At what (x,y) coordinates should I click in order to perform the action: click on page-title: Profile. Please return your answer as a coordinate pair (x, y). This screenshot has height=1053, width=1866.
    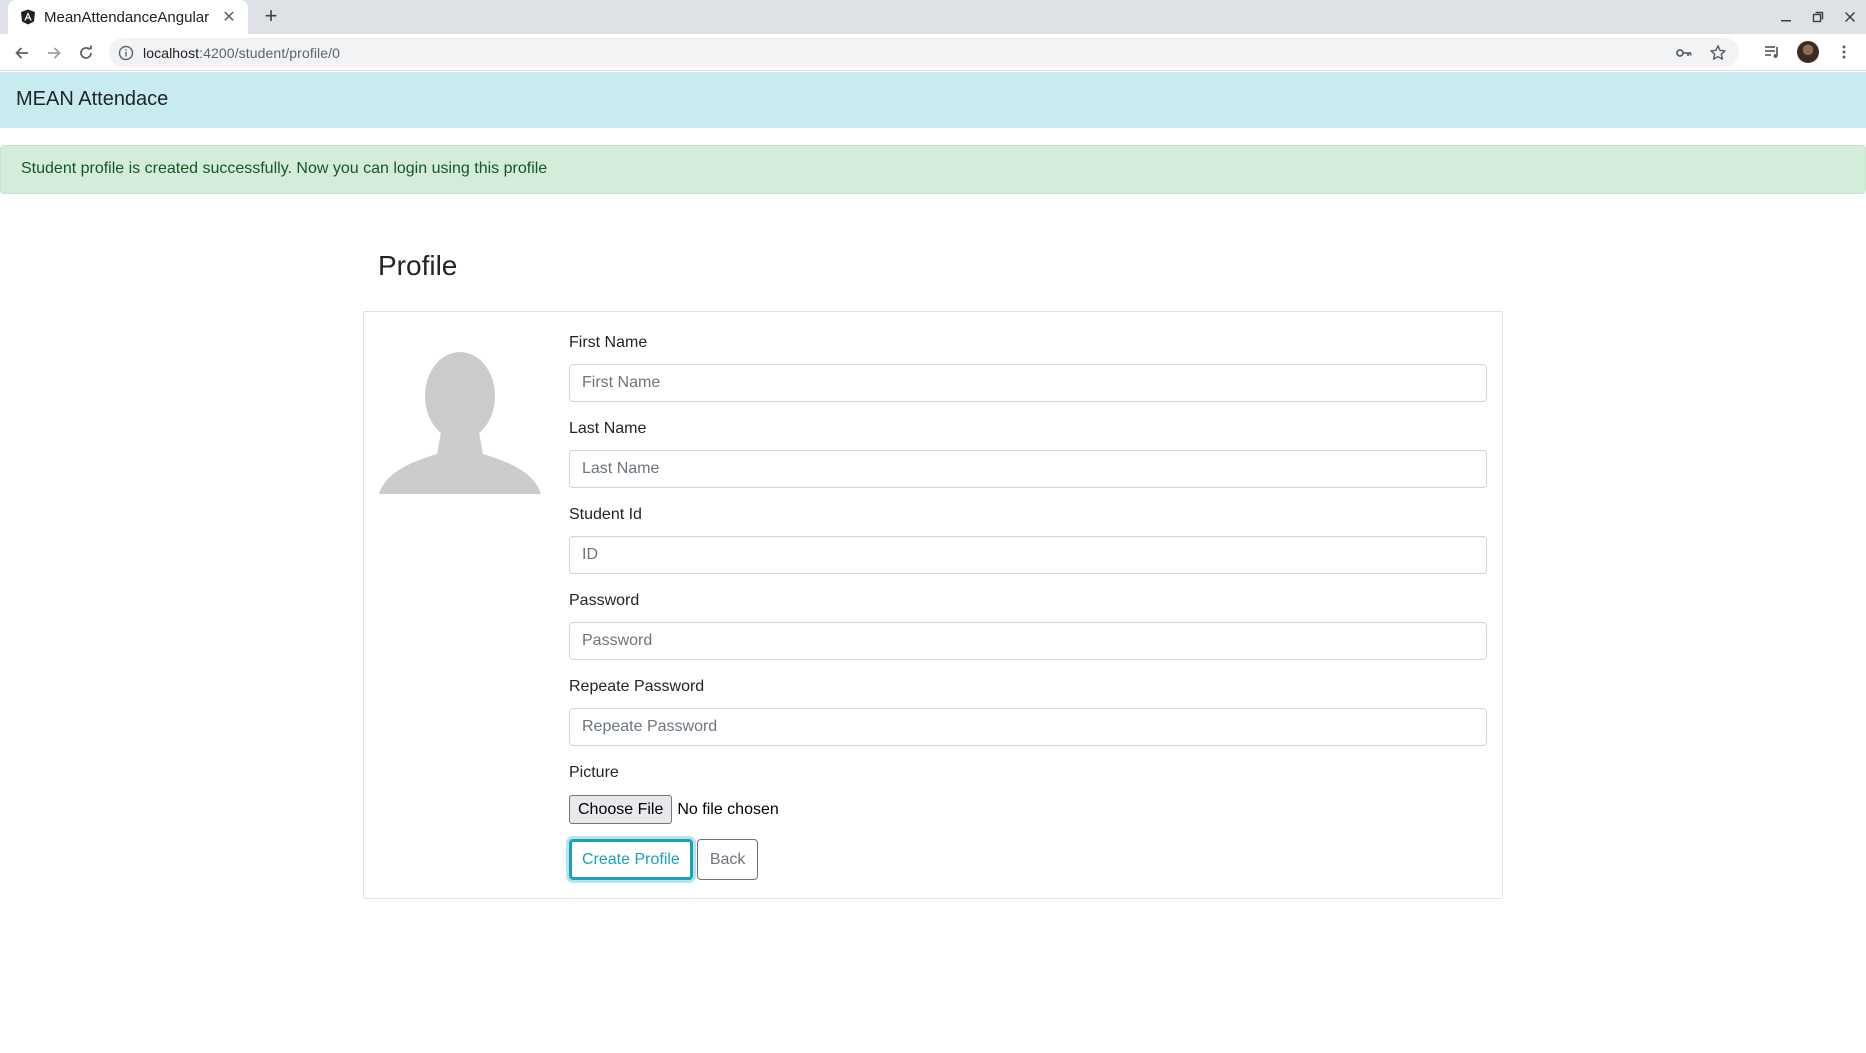
    Looking at the image, I should click on (418, 265).